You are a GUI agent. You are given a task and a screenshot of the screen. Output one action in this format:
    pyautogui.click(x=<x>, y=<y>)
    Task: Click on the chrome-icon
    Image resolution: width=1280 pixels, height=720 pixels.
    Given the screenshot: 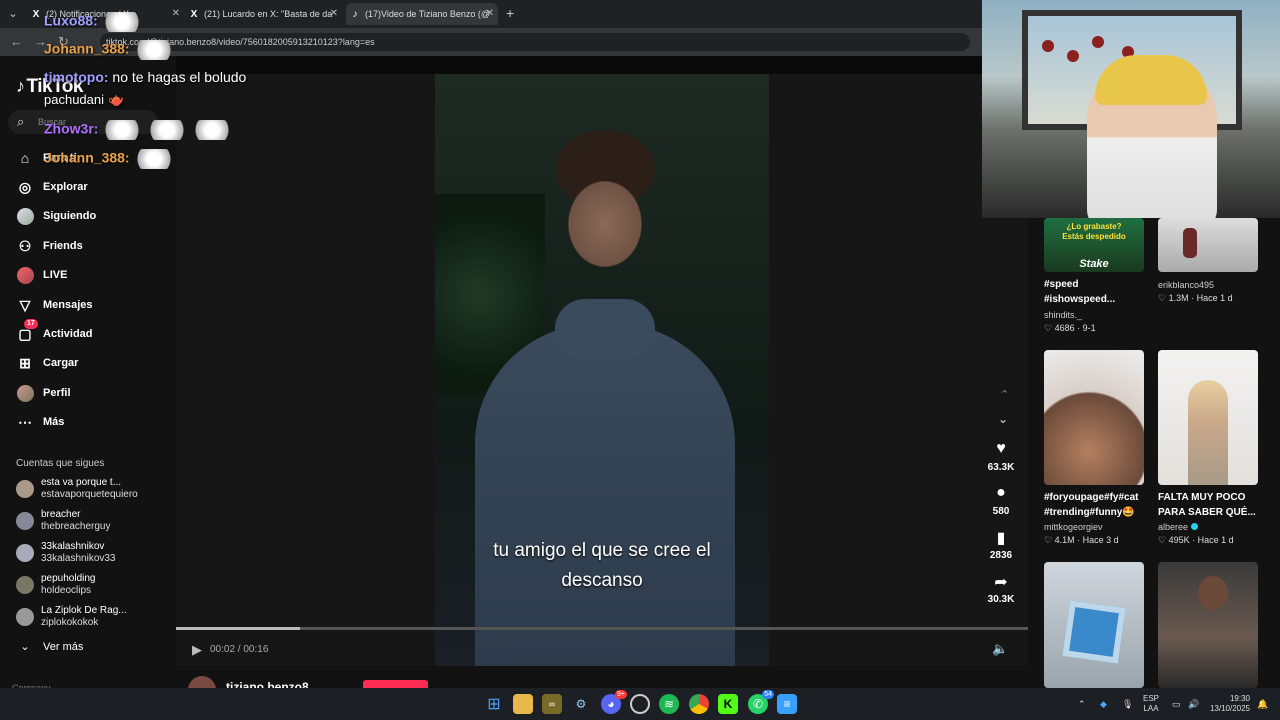 What is the action you would take?
    pyautogui.click(x=699, y=704)
    